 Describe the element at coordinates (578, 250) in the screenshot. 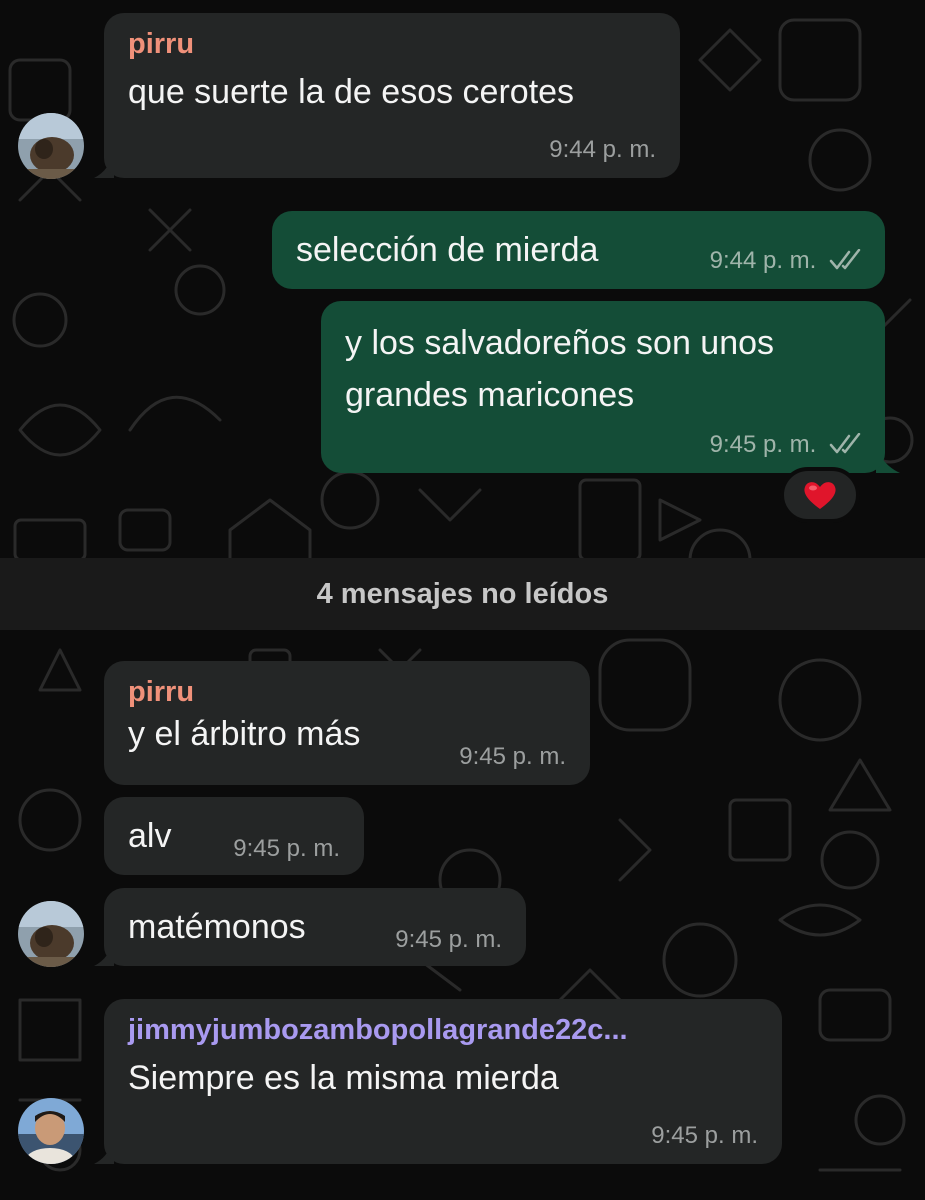

I see `message-bubble-outgoing: selección de mierda 9:44 p. m.` at that location.